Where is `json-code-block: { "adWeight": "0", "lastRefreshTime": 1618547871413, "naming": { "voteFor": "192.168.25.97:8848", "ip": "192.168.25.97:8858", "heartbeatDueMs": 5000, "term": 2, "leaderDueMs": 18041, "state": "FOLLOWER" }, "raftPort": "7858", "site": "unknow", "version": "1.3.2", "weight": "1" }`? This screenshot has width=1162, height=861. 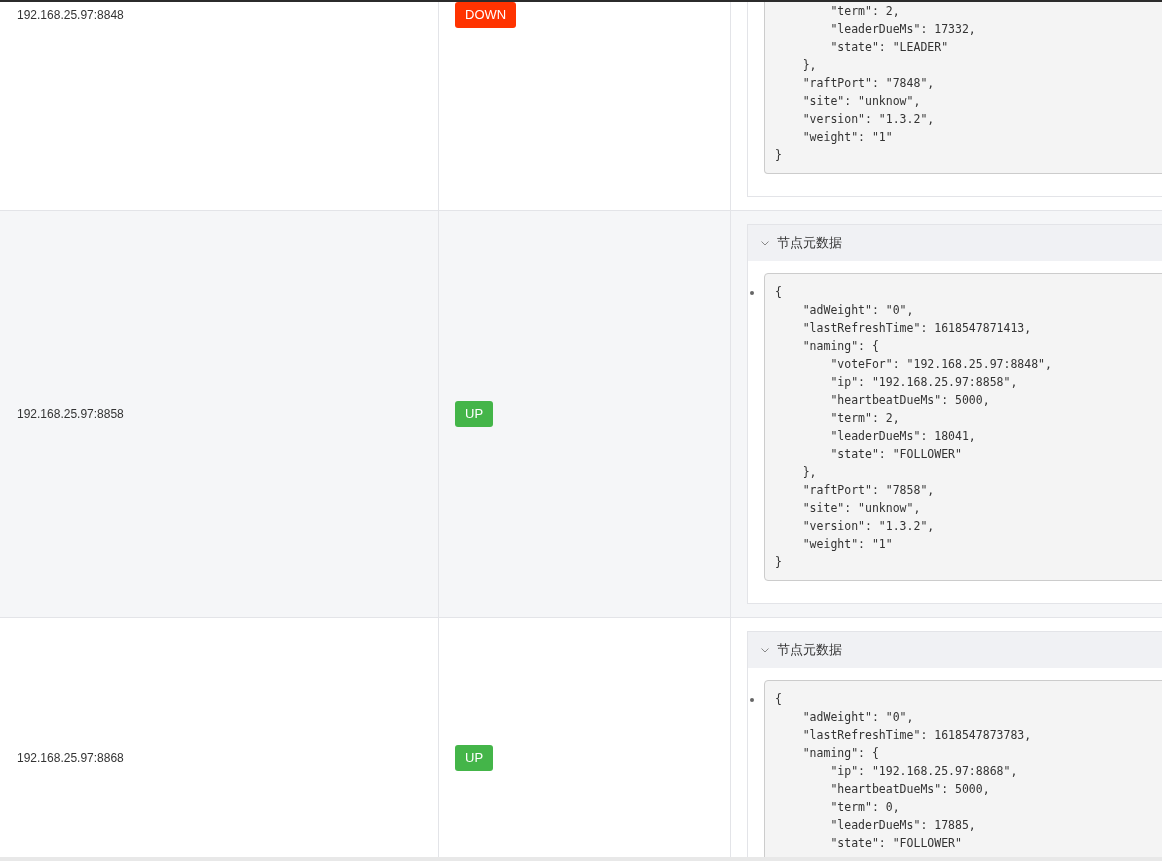 json-code-block: { "adWeight": "0", "lastRefreshTime": 1618547871413, "naming": { "voteFor": "192.168.25.97:8848", "ip": "192.168.25.97:8858", "heartbeatDueMs": 5000, "term": 2, "leaderDueMs": 18041, "state": "FOLLOWER" }, "raftPort": "7858", "site": "unknow", "version": "1.3.2", "weight": "1" } is located at coordinates (963, 427).